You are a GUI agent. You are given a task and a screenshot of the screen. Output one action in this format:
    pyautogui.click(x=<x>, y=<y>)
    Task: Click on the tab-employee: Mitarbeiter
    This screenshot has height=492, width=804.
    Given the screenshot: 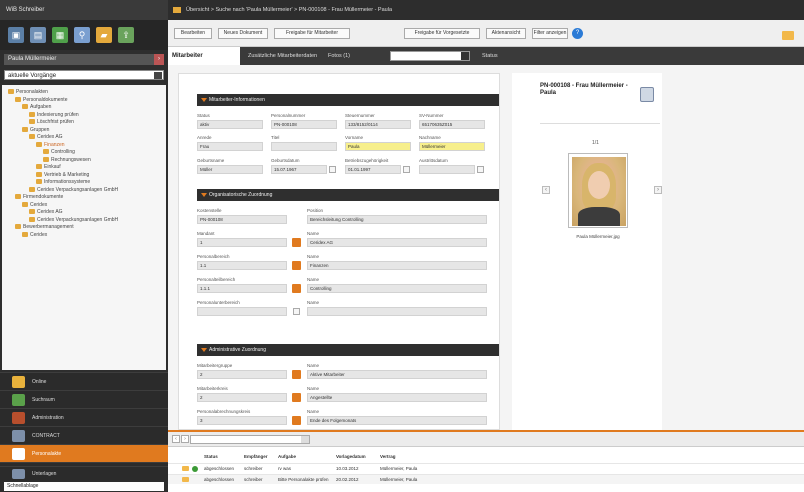 What is the action you would take?
    pyautogui.click(x=204, y=56)
    